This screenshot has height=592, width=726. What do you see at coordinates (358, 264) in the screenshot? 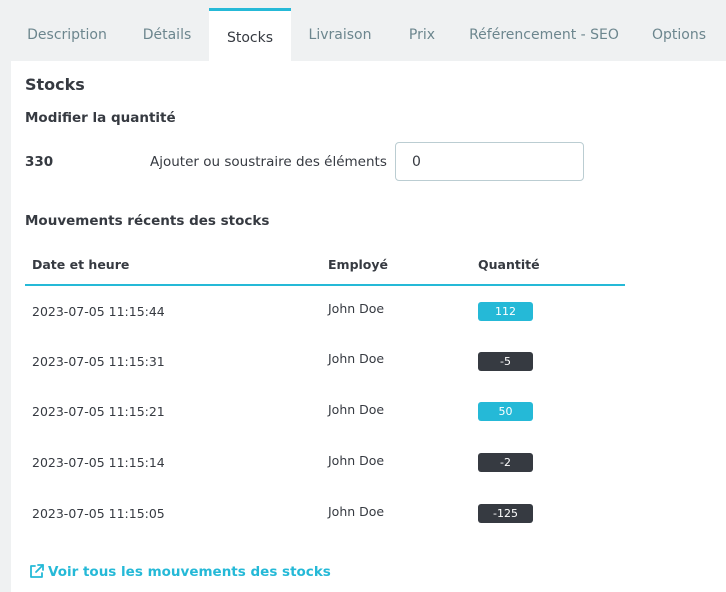
I see `column-header-employee: Employé` at bounding box center [358, 264].